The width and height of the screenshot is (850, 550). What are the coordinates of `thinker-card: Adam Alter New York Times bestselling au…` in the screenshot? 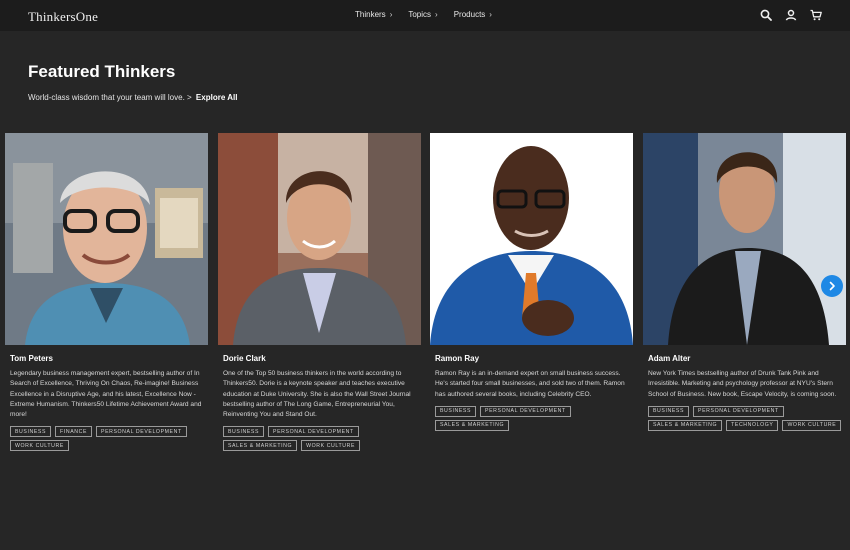 It's located at (744, 282).